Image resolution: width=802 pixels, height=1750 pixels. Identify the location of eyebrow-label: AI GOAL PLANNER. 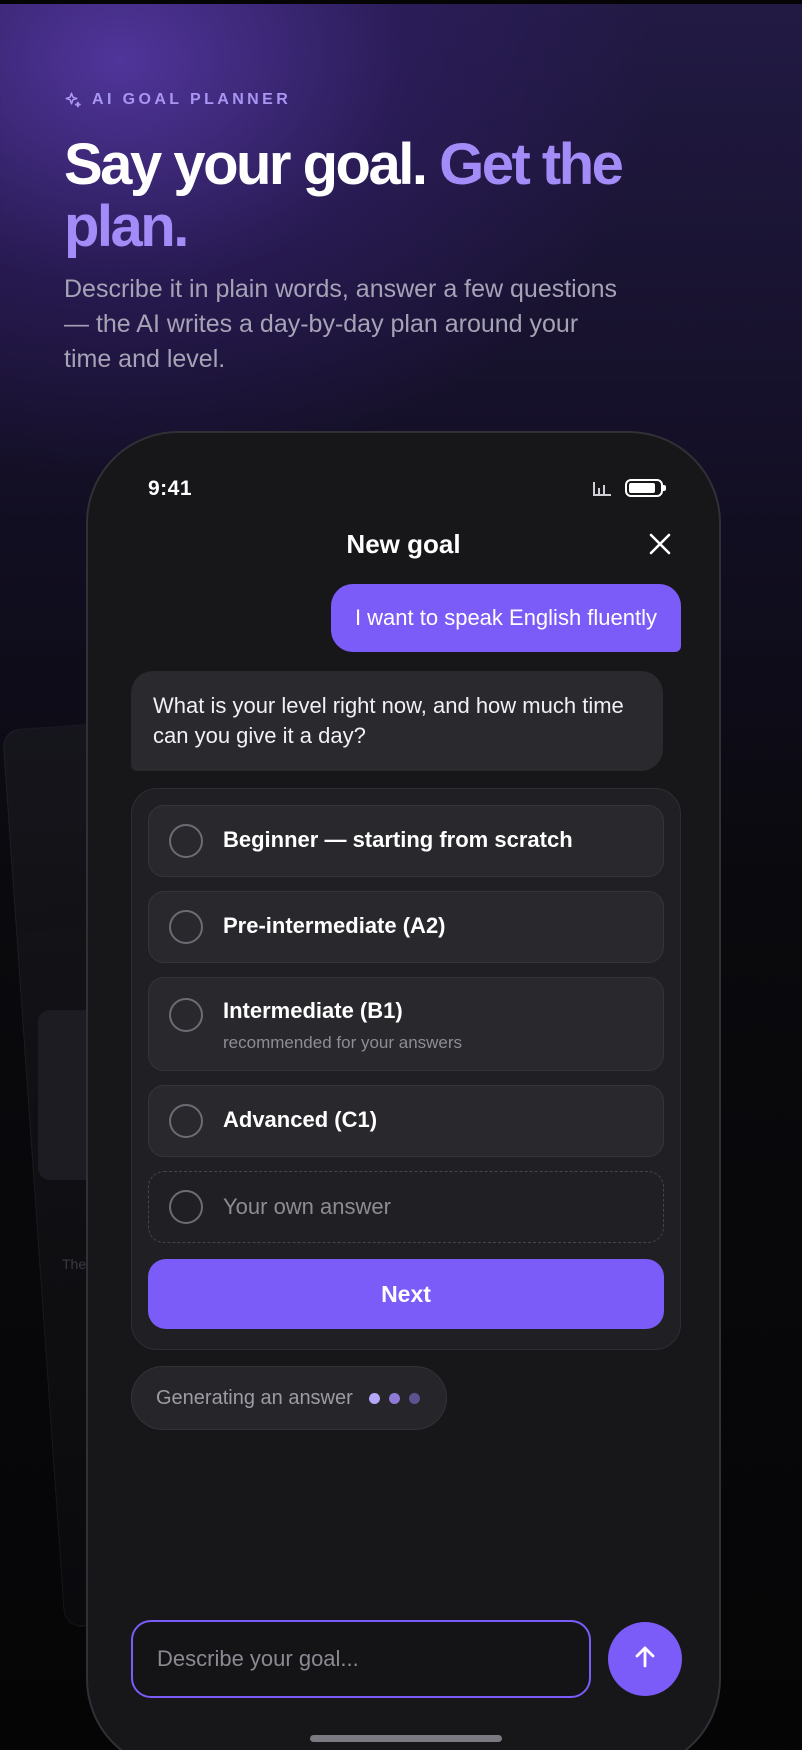
(192, 99).